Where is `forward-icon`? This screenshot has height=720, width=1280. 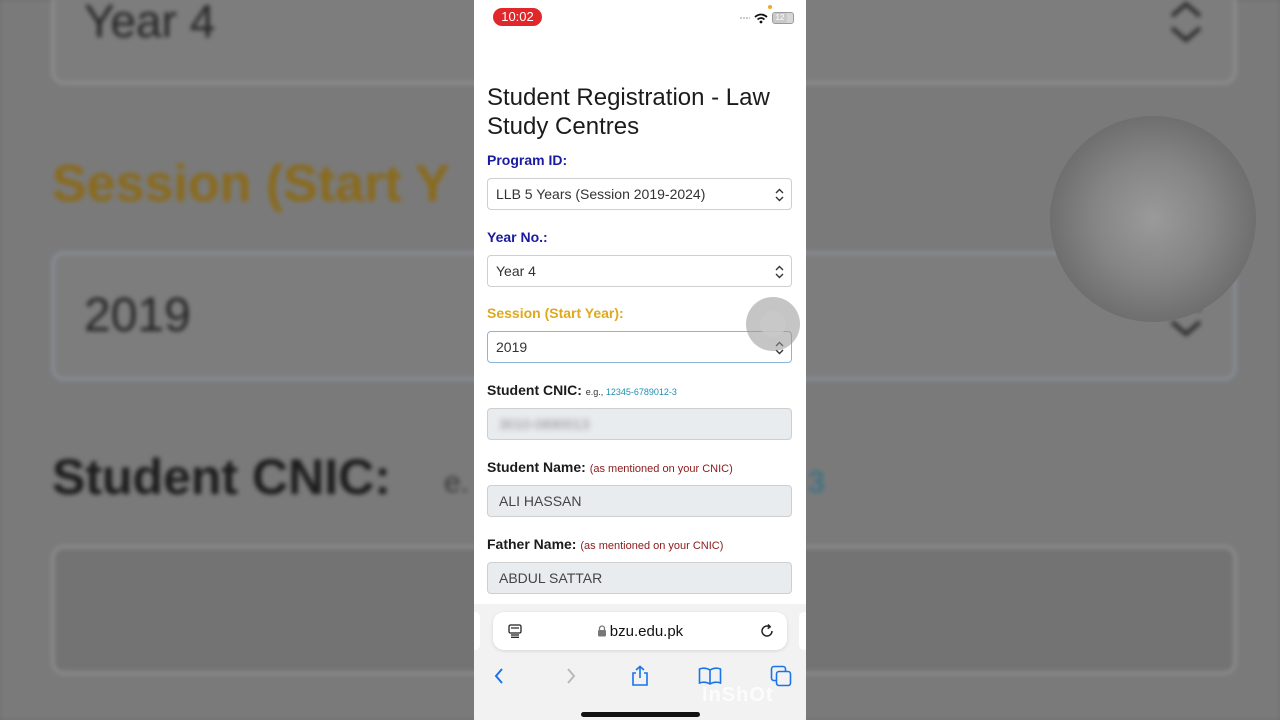
forward-icon is located at coordinates (571, 676).